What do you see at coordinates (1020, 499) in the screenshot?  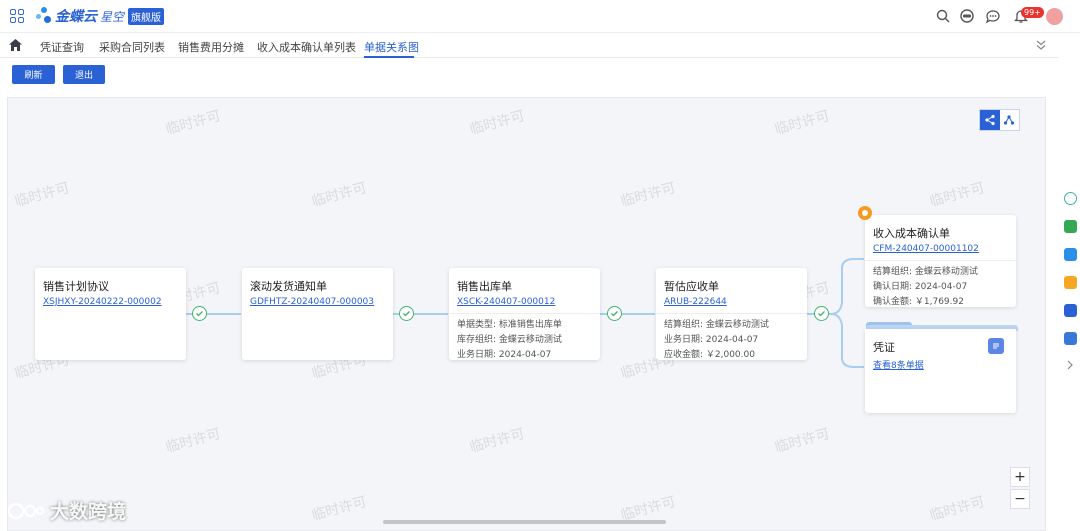 I see `zoom-out-button: −` at bounding box center [1020, 499].